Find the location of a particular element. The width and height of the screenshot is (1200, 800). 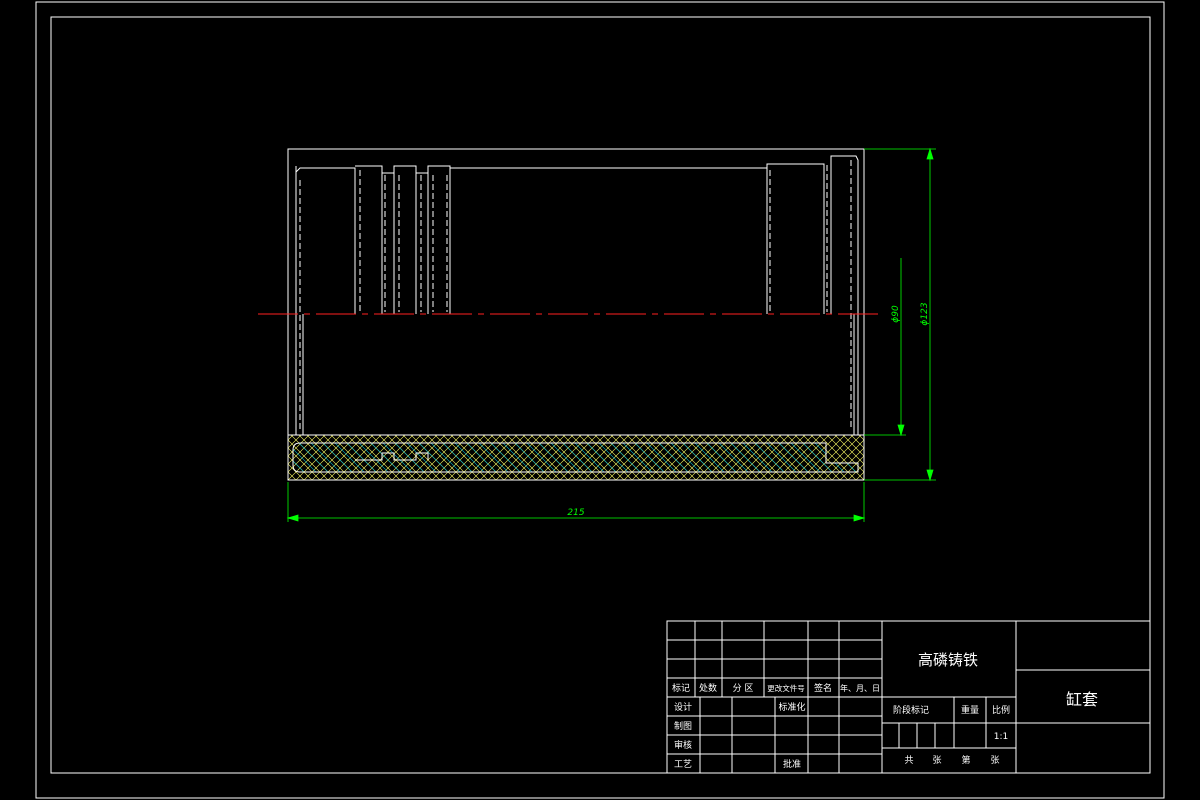

label-weight: 重量 is located at coordinates (970, 710).